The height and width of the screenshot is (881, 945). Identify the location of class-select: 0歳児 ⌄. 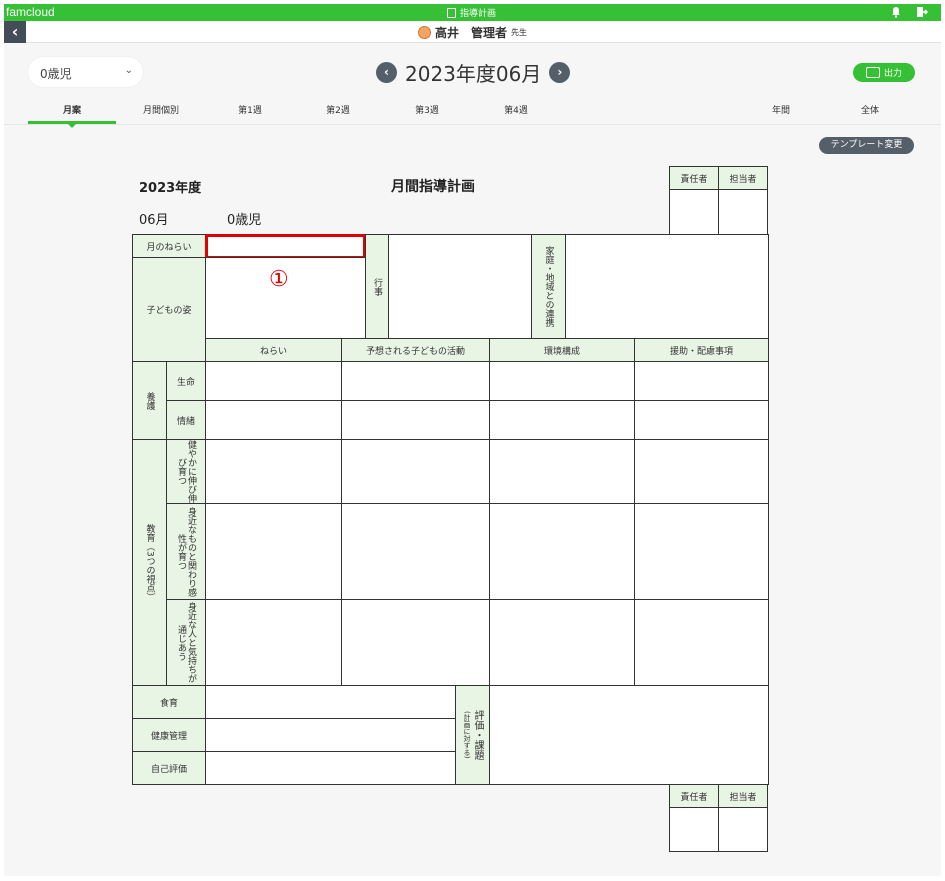
(85, 72).